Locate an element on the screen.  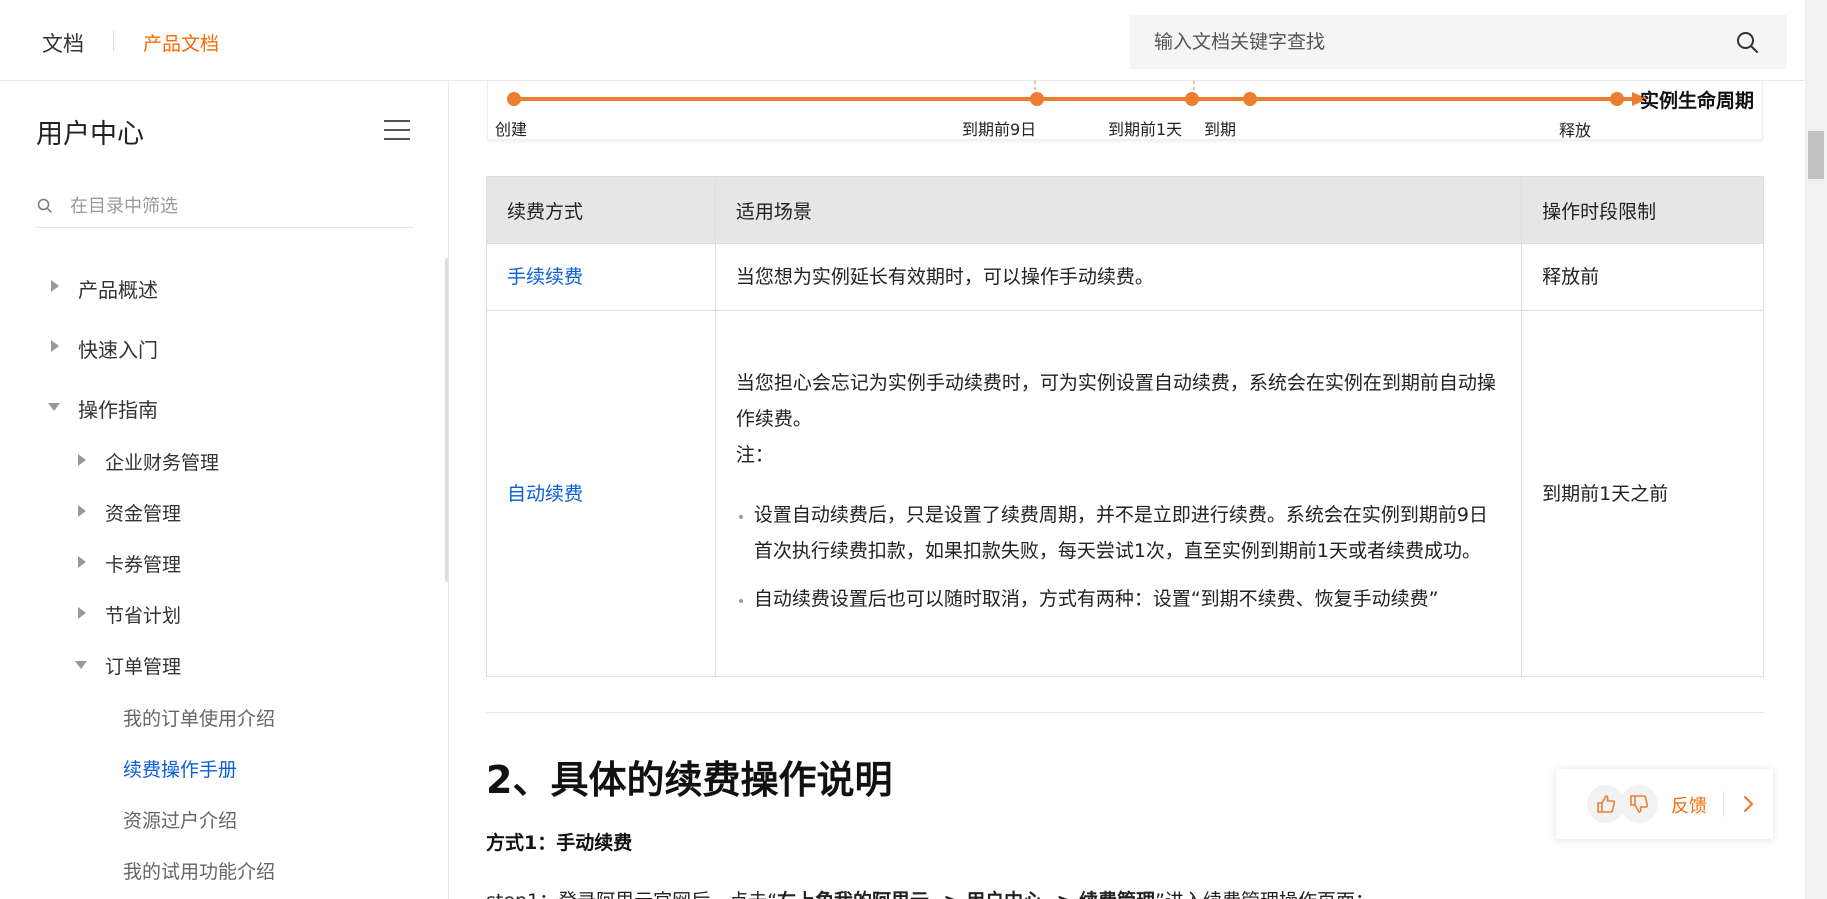
sidebar-filter is located at coordinates (225, 208).